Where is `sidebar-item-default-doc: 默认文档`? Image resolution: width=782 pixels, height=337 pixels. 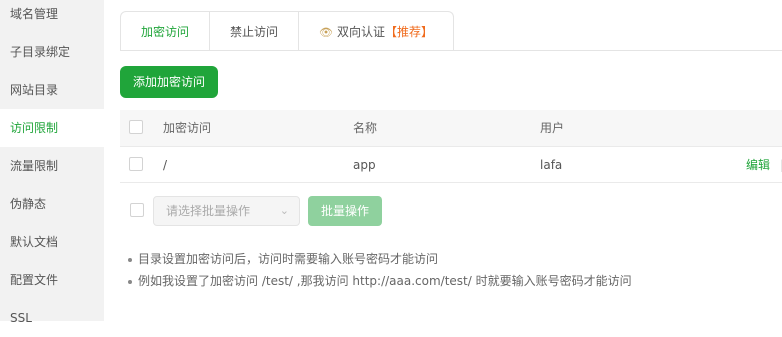
sidebar-item-default-doc: 默认文档 is located at coordinates (52, 242).